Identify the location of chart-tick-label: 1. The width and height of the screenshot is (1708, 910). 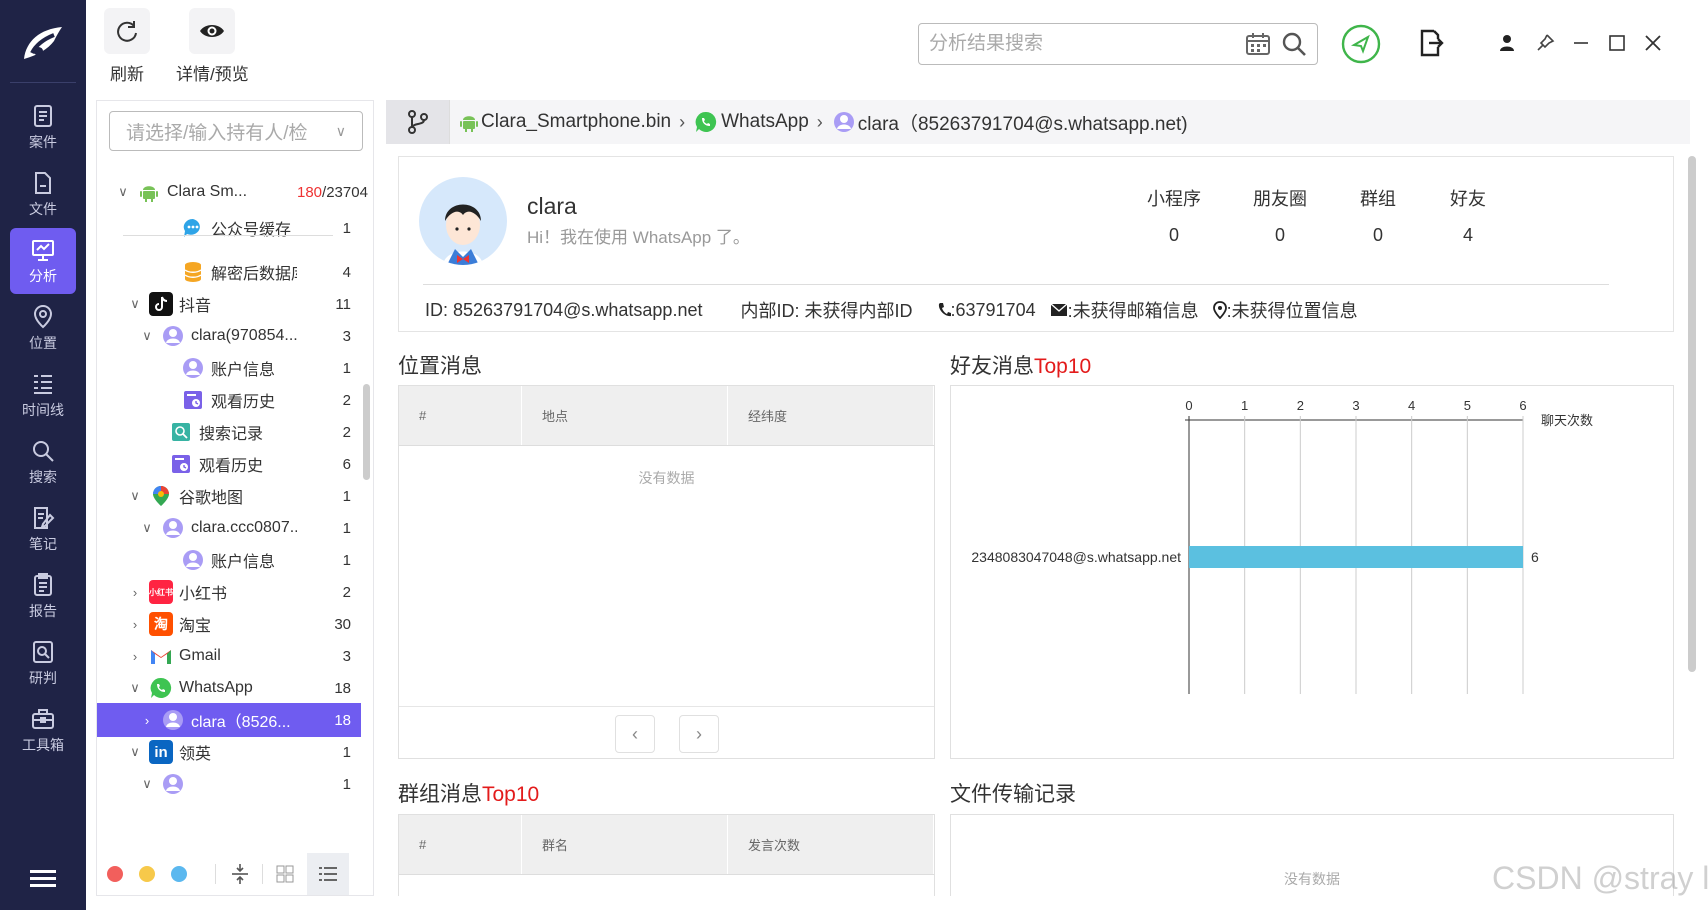
(1244, 405).